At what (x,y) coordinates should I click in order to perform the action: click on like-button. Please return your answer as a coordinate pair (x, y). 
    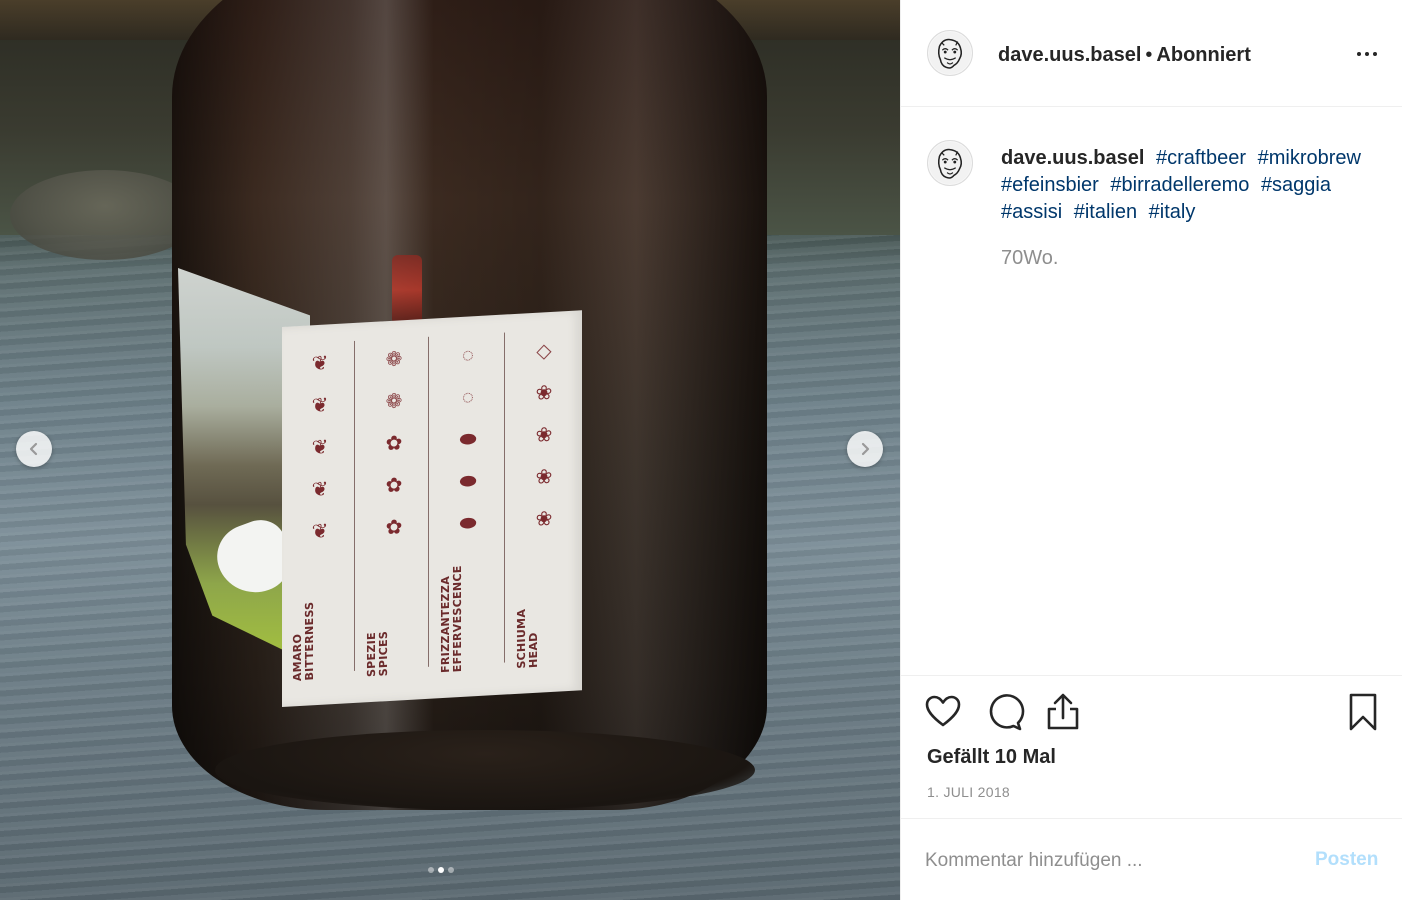
    Looking at the image, I should click on (943, 712).